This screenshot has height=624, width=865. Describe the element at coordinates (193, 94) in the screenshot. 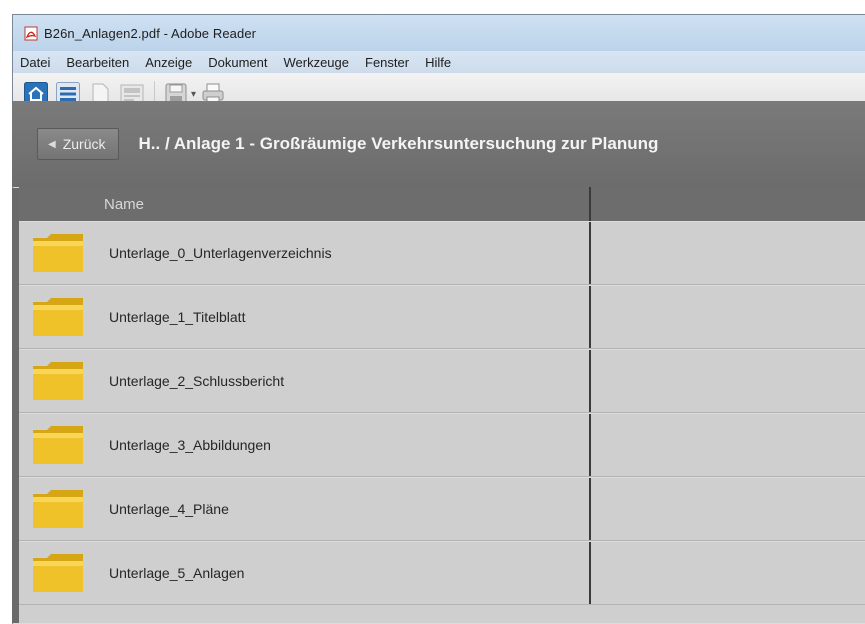

I see `dropdown-arrow-icon: ▾` at that location.